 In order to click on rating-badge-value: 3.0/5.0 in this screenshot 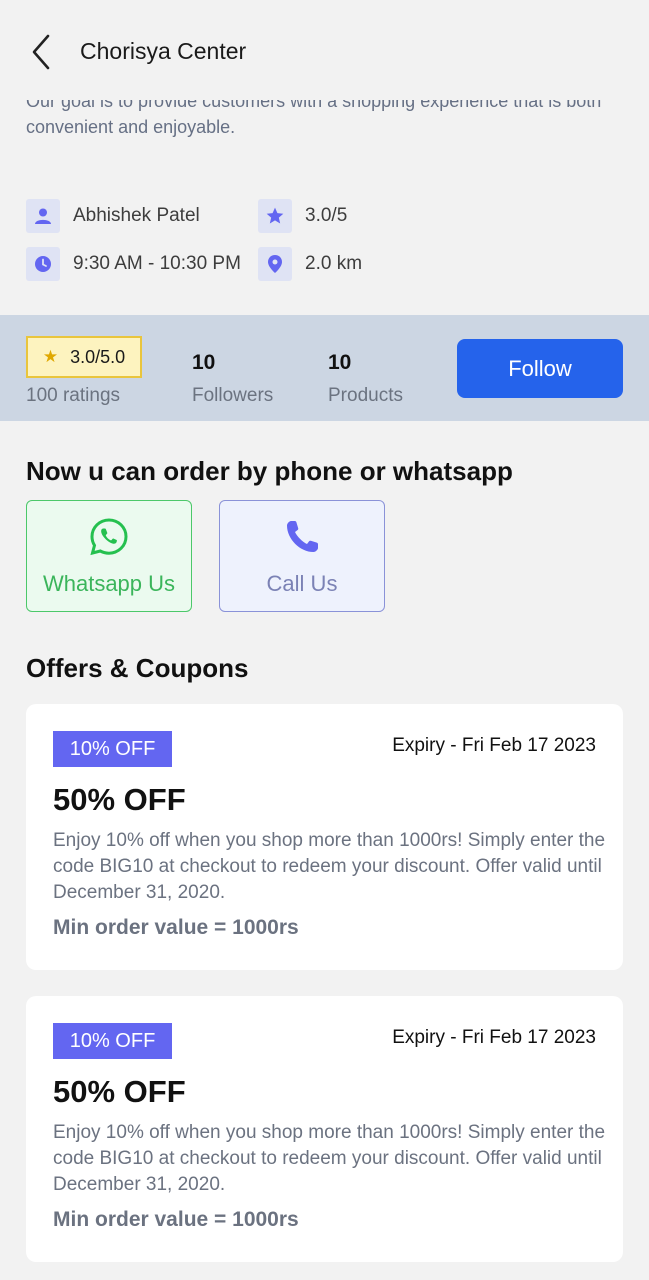, I will do `click(98, 356)`.